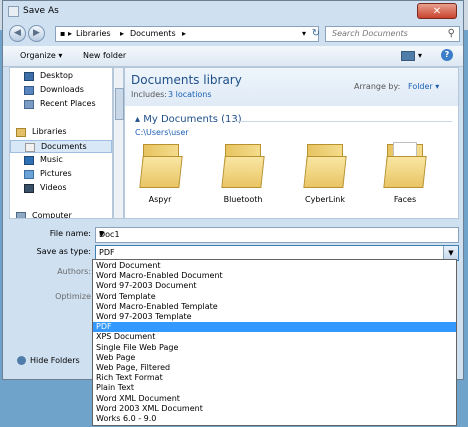  I want to click on sidebar-item-recent-places: Recent Places, so click(61, 104).